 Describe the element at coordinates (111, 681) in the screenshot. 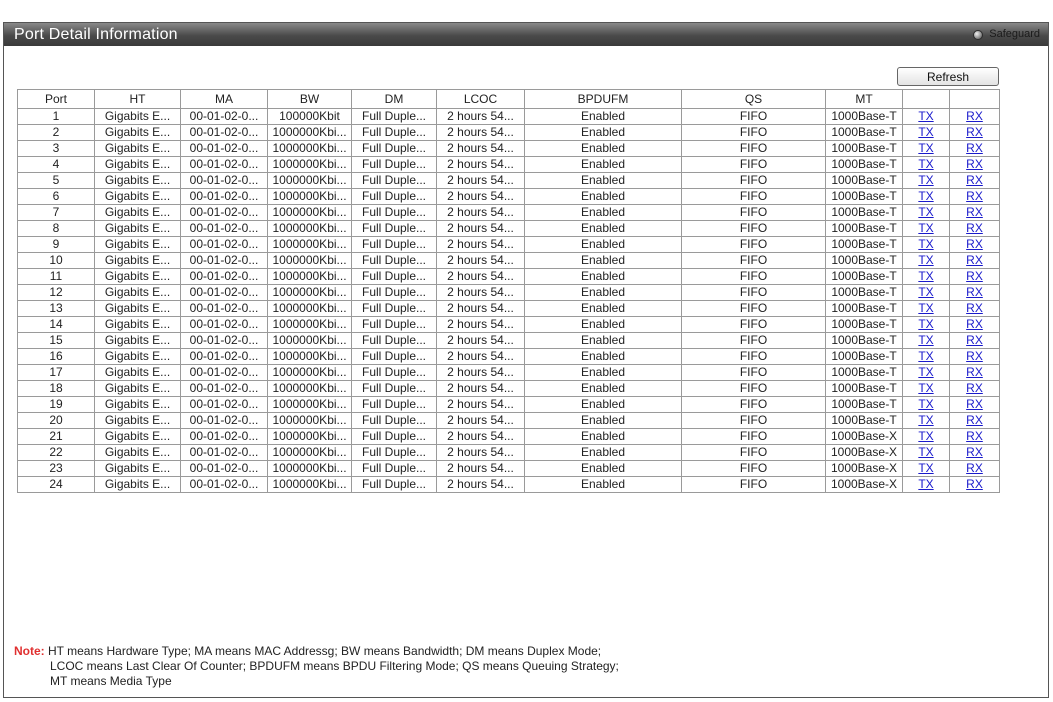

I see `note-line-3: MT means Media Type` at that location.